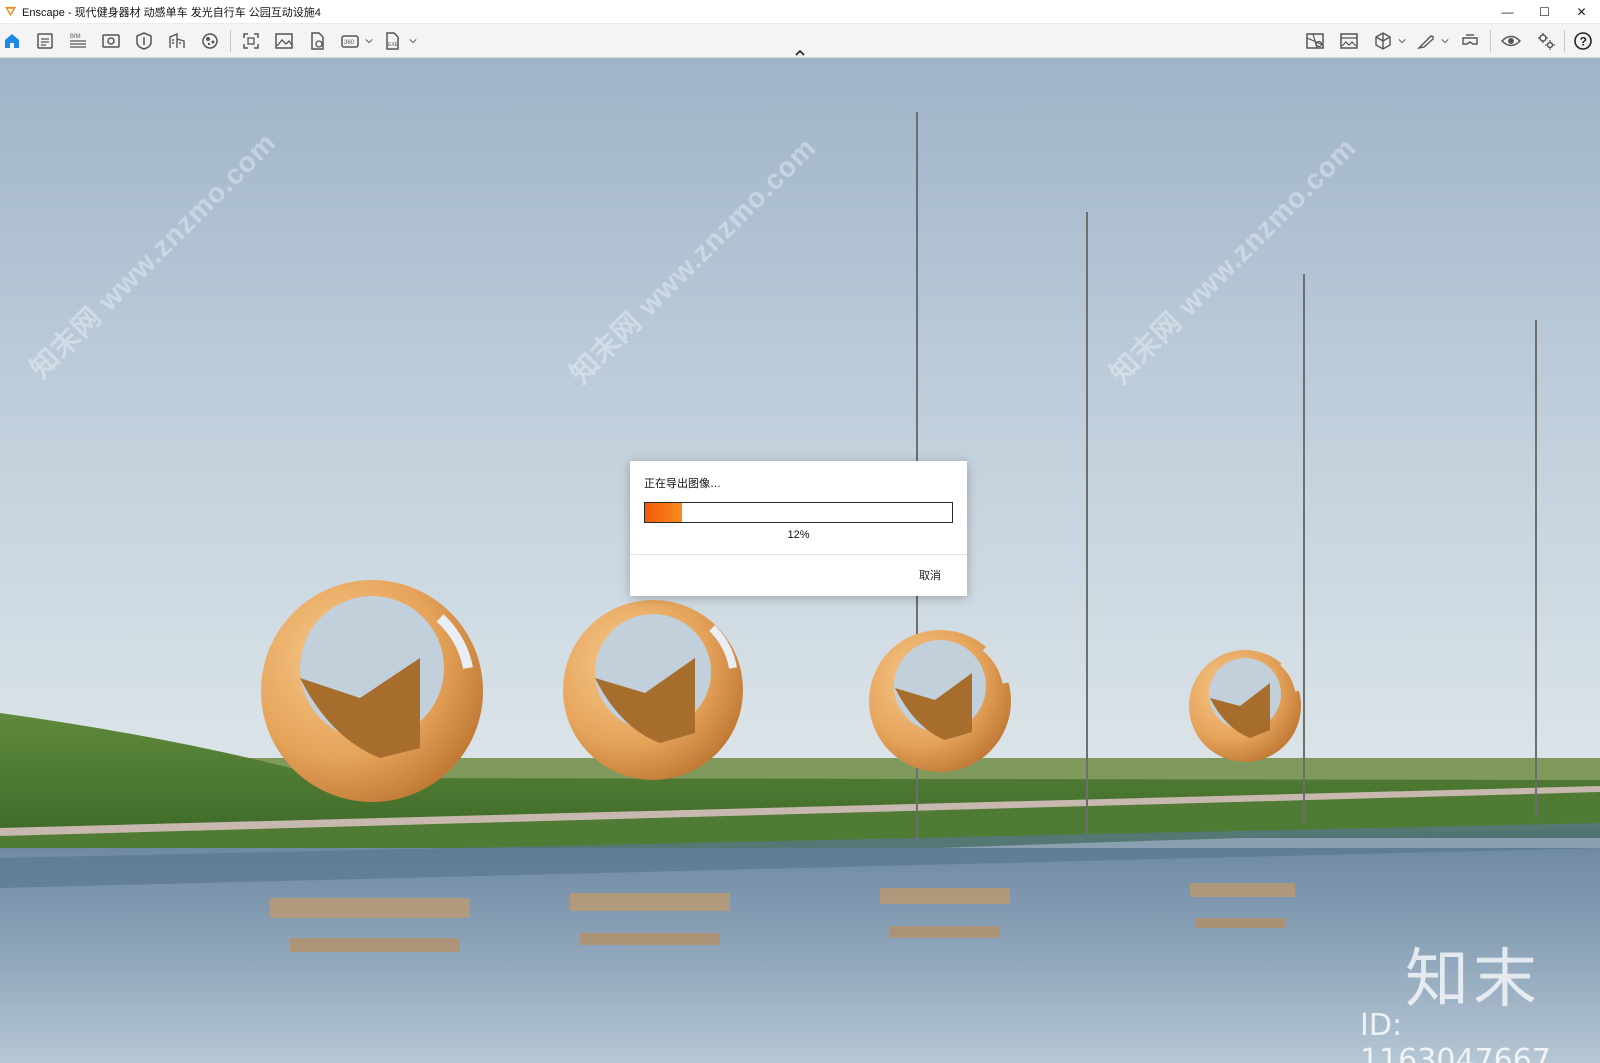  I want to click on help-icon: ?, so click(1583, 41).